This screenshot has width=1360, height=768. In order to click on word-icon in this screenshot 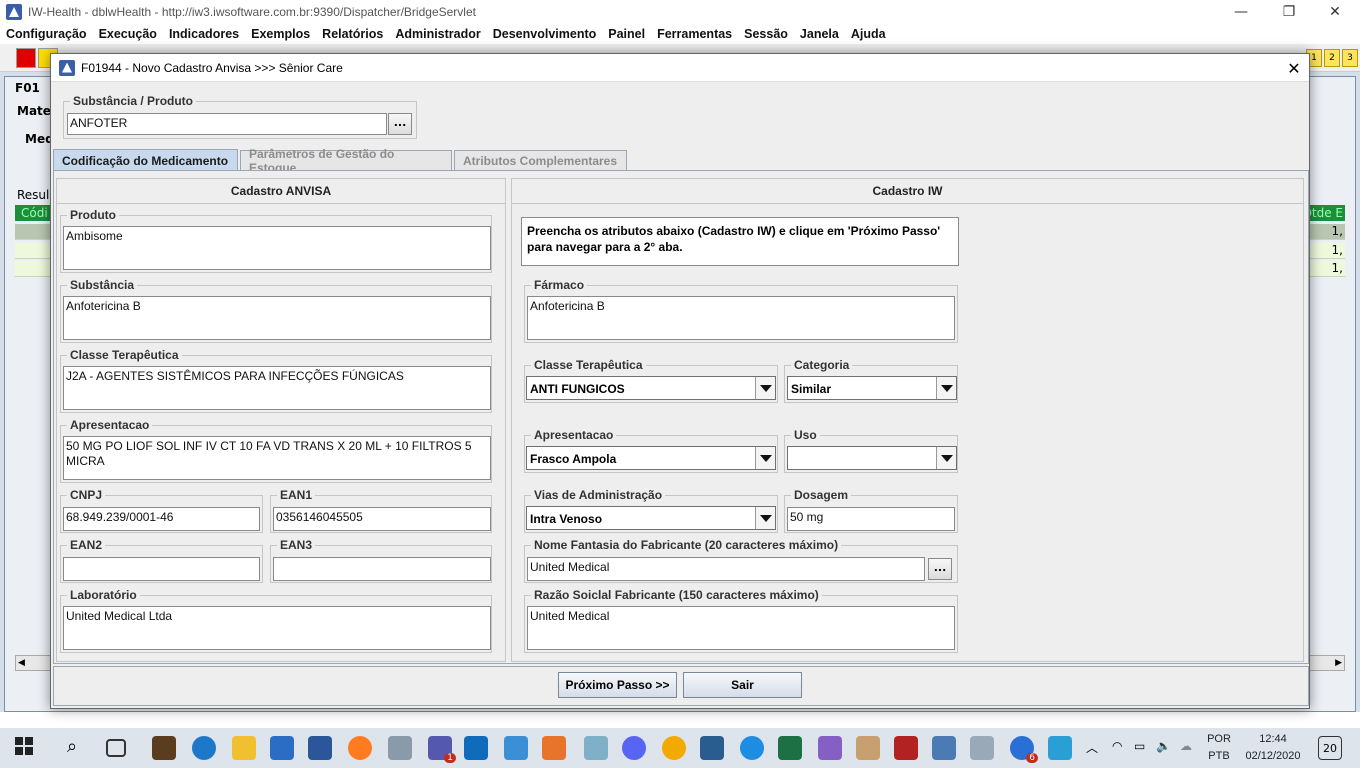, I will do `click(320, 748)`.